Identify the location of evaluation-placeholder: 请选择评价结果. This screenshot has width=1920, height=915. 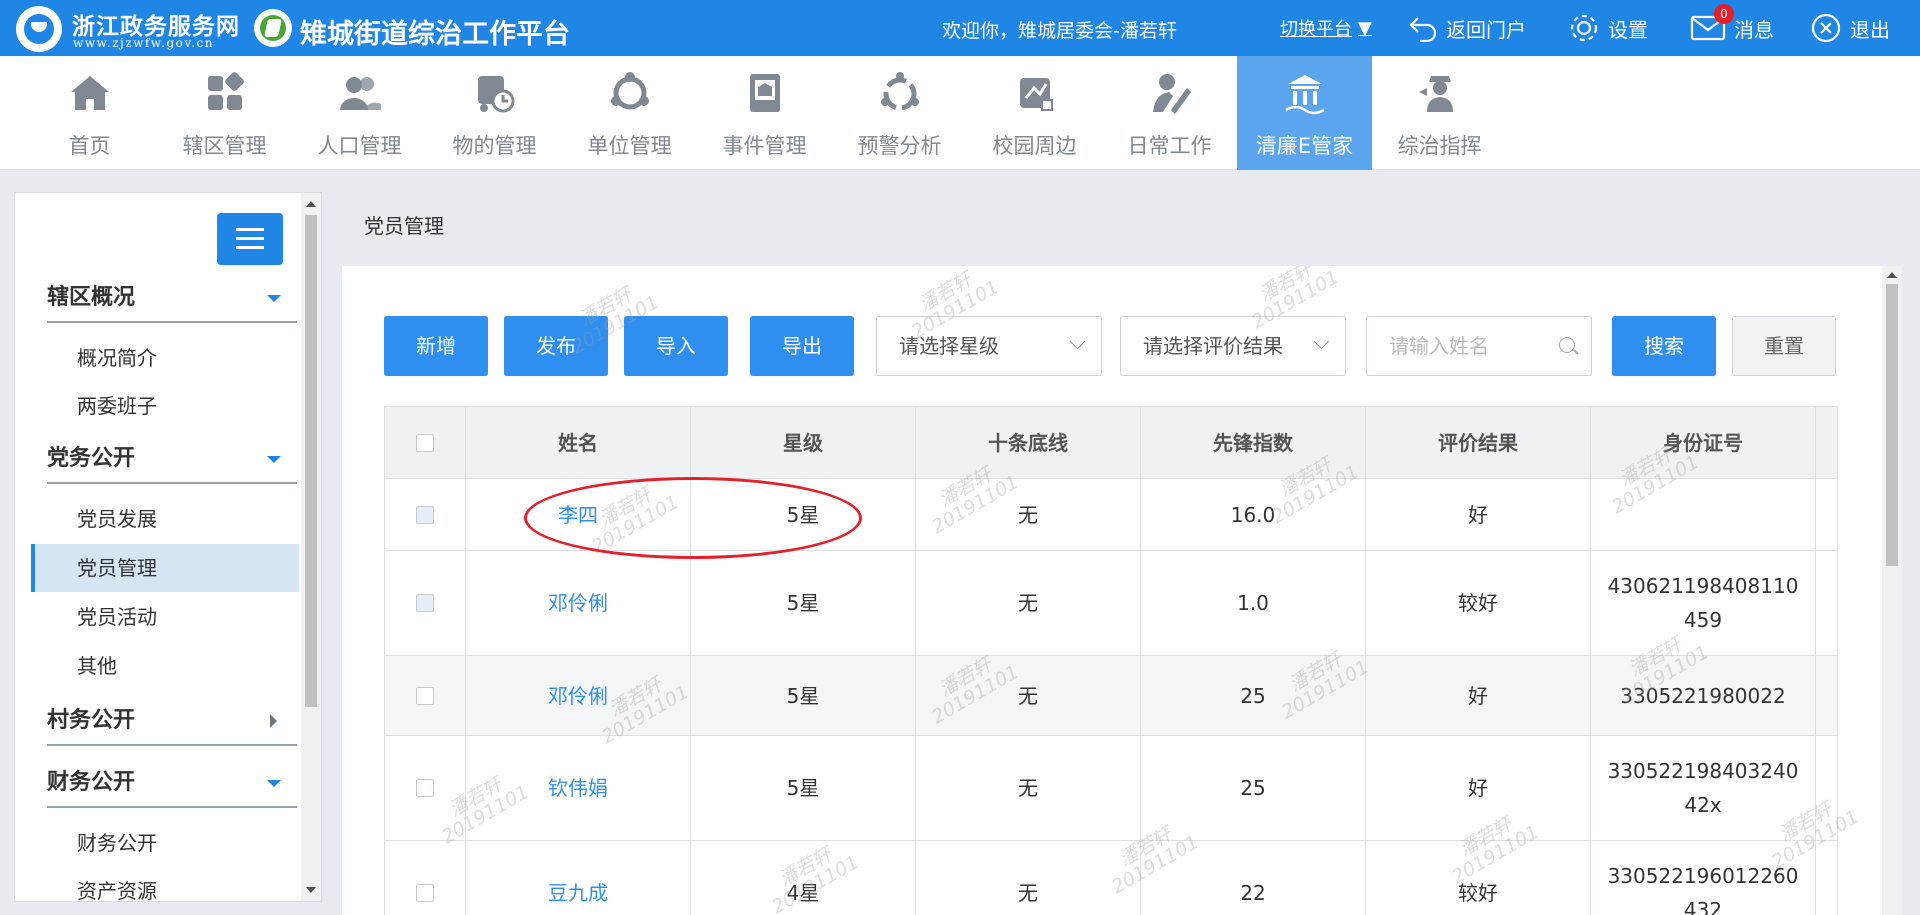
(1213, 346).